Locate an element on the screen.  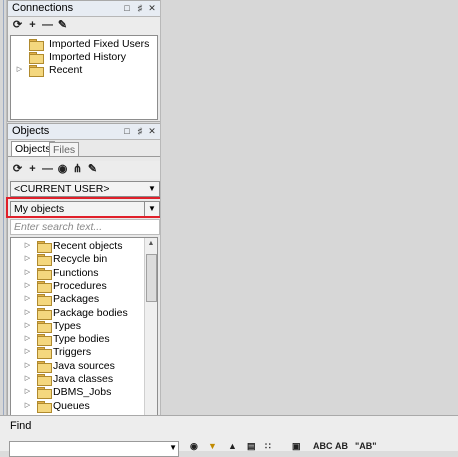
tree-item-label: Procedures is located at coordinates (80, 285).